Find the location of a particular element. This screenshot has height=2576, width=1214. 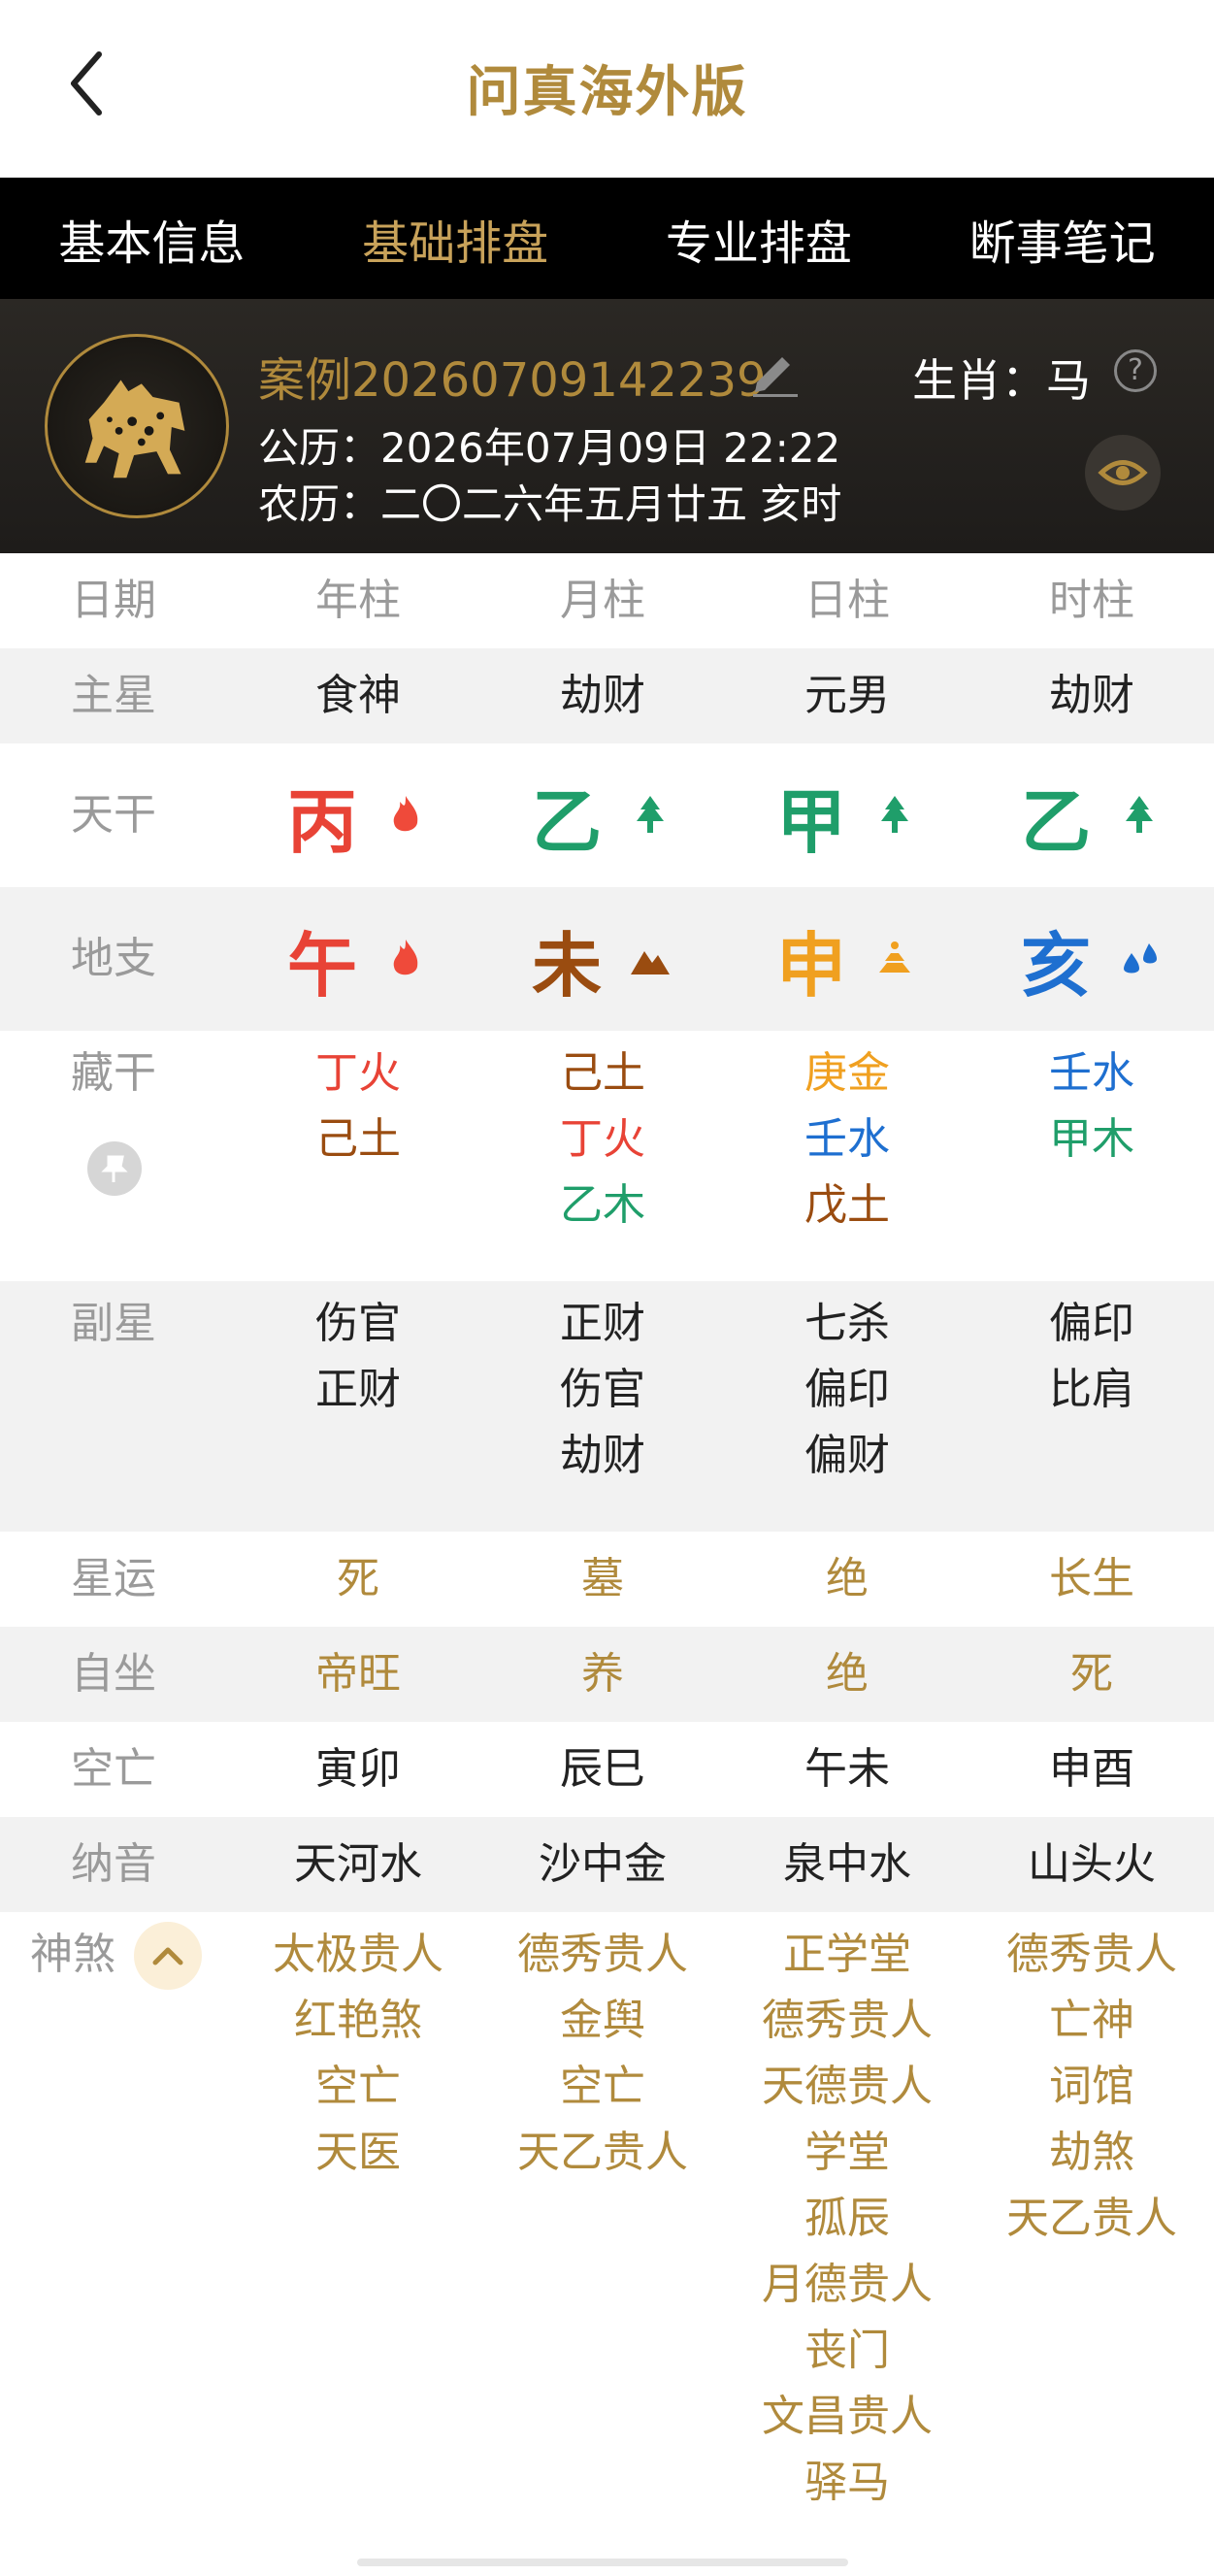

main-star-row: 主星 食神 劫财 元男 劫财 is located at coordinates (607, 695).